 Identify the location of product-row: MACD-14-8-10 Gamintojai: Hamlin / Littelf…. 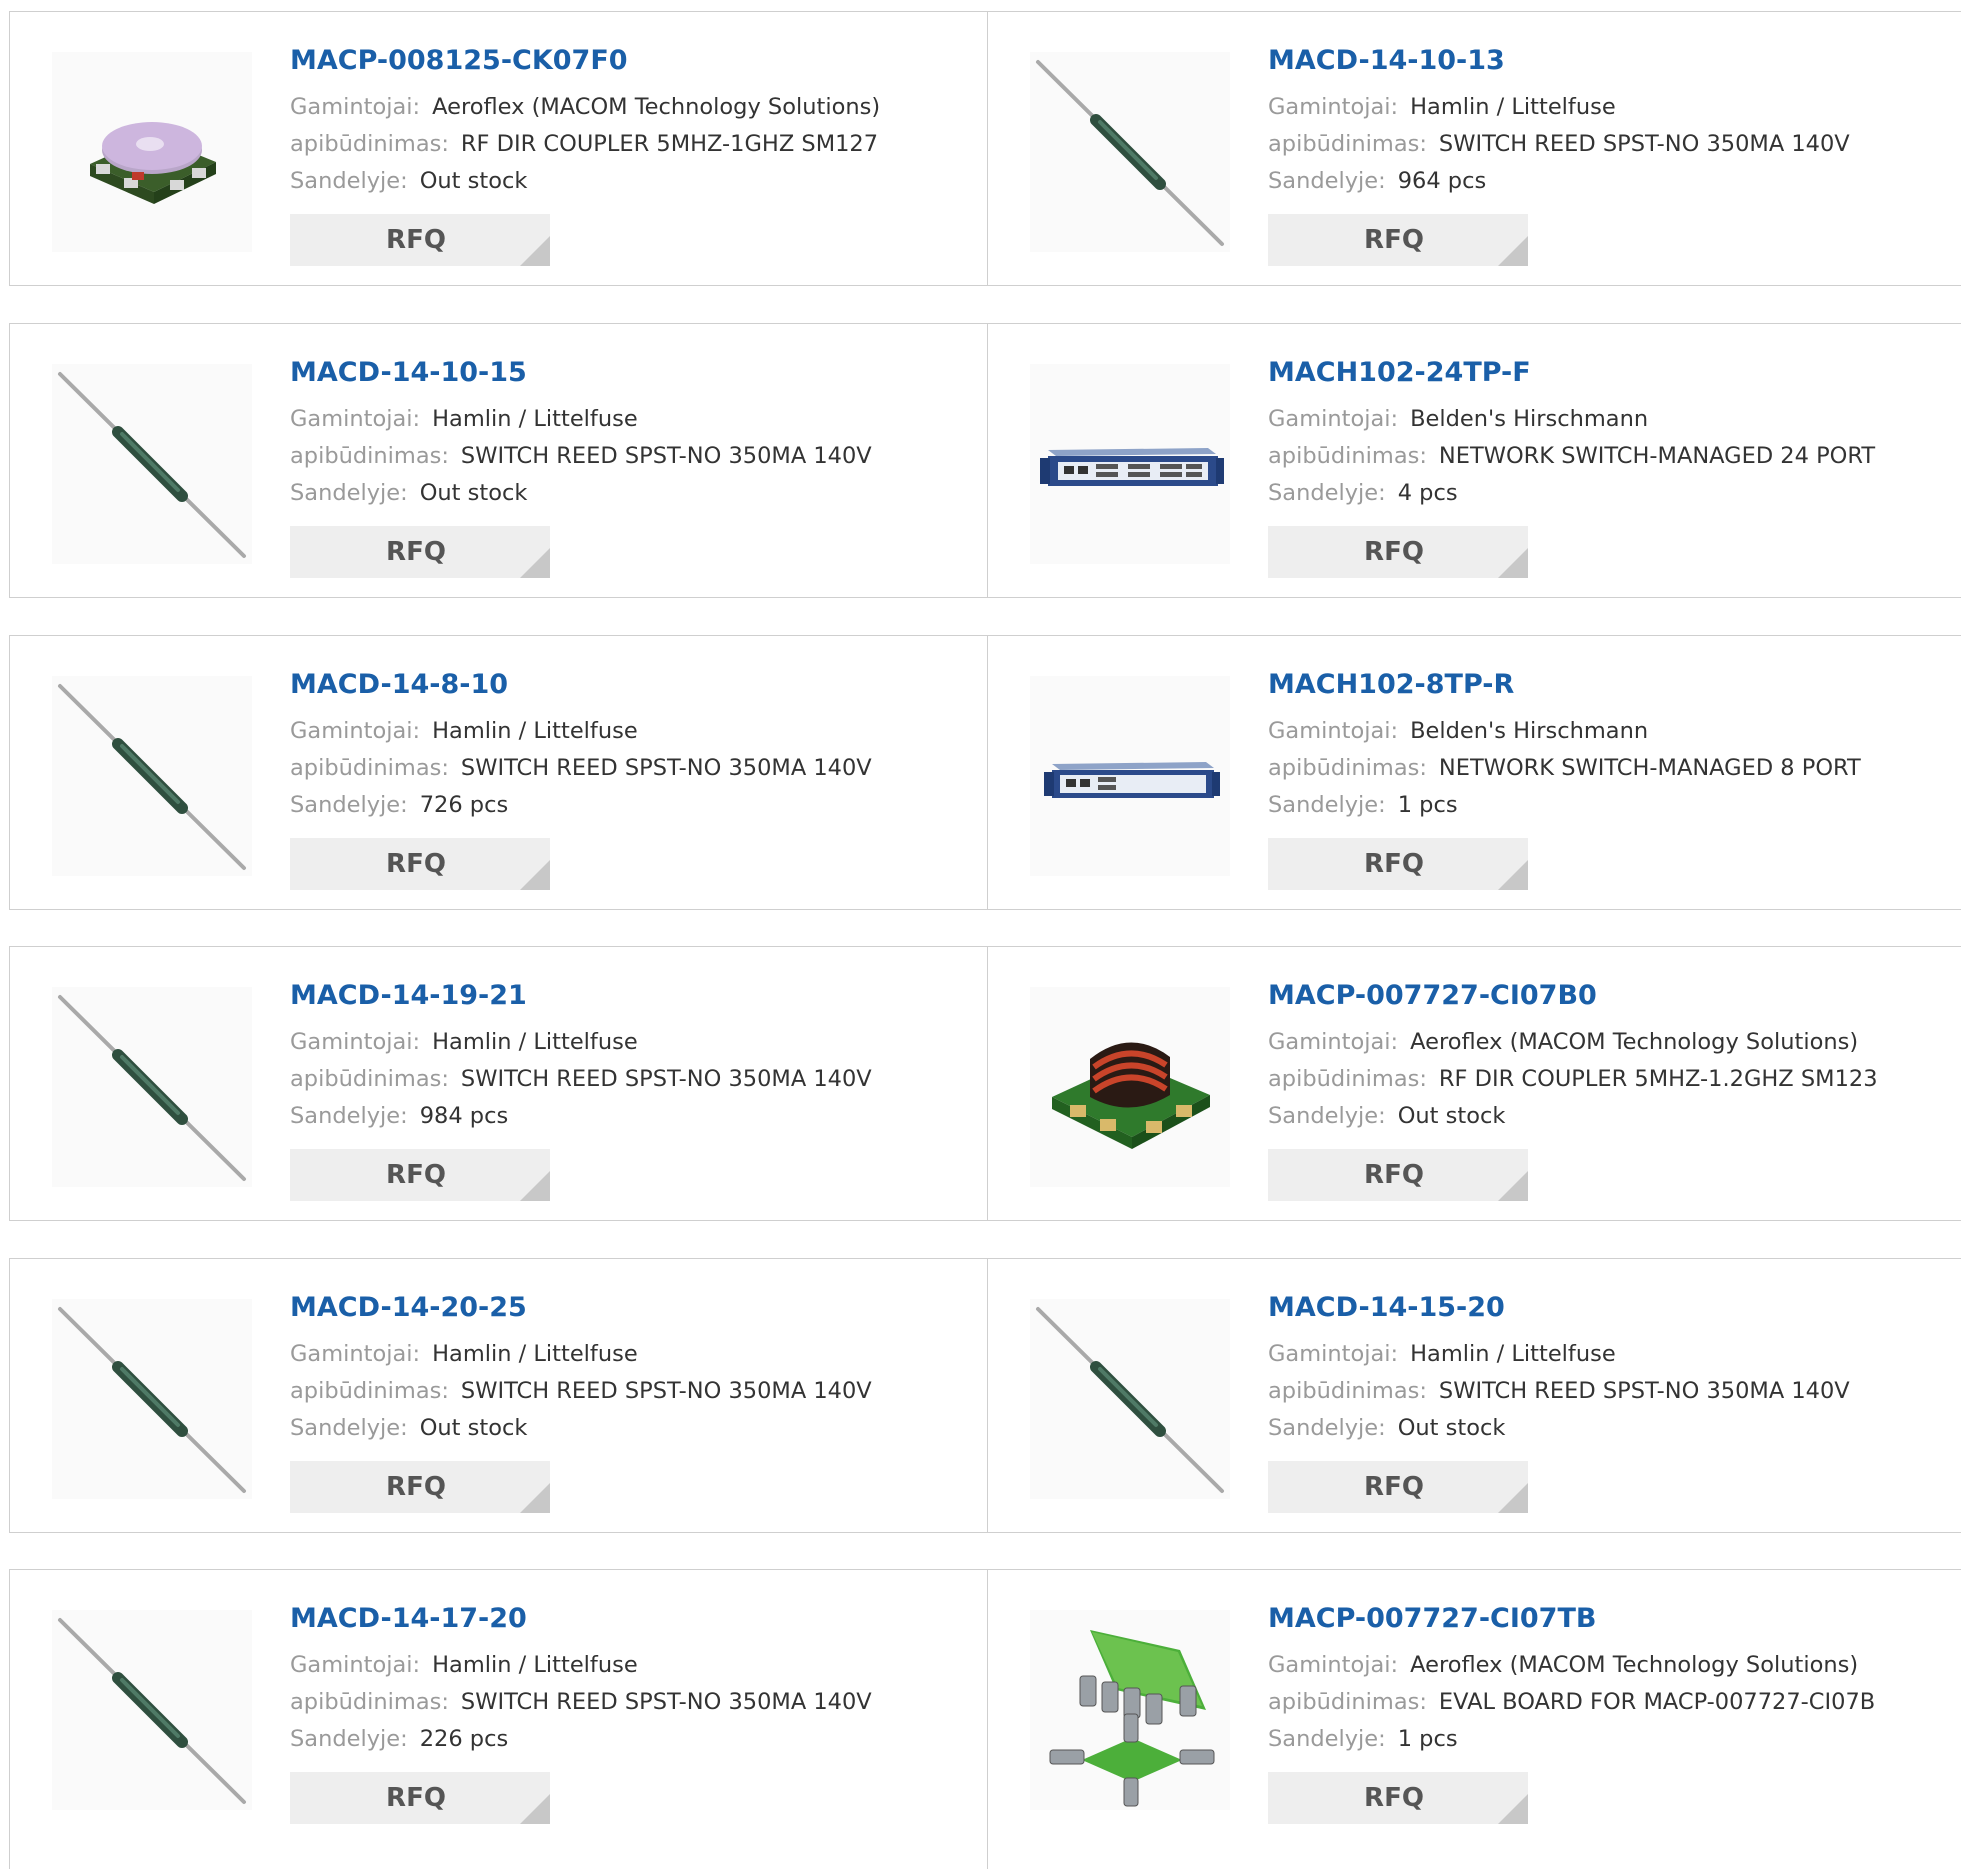
(985, 772).